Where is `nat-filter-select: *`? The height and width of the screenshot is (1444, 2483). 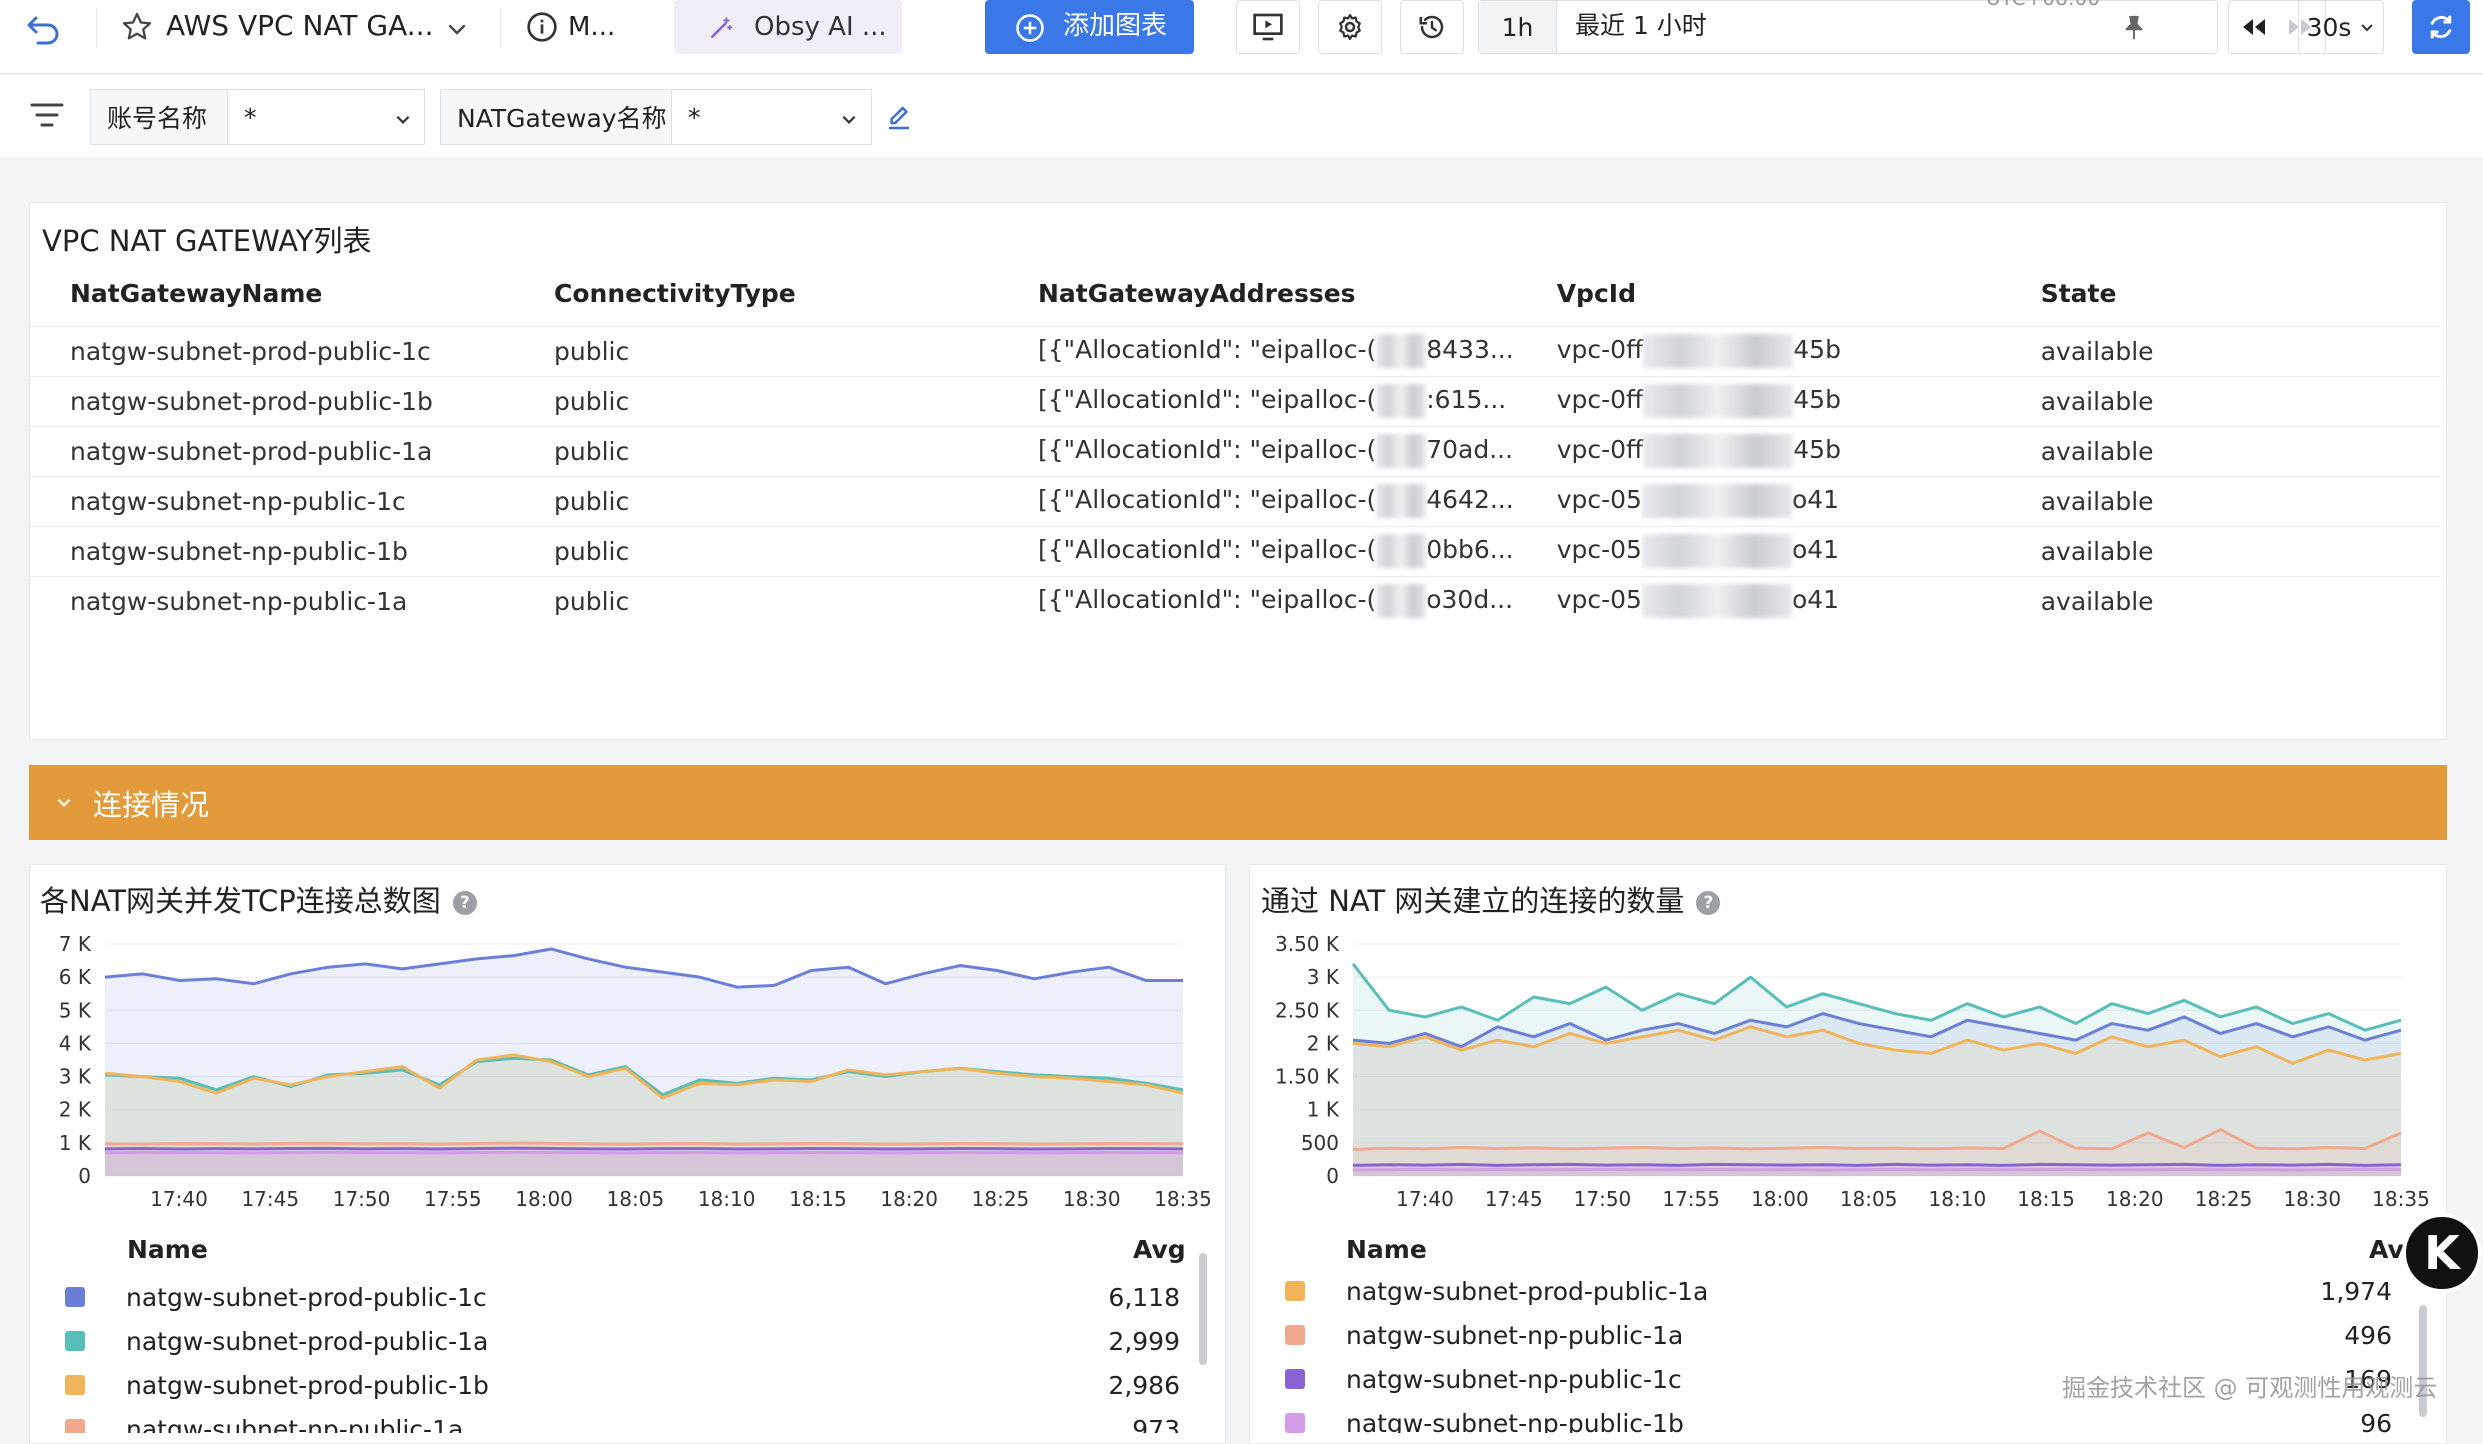
nat-filter-select: * is located at coordinates (771, 117).